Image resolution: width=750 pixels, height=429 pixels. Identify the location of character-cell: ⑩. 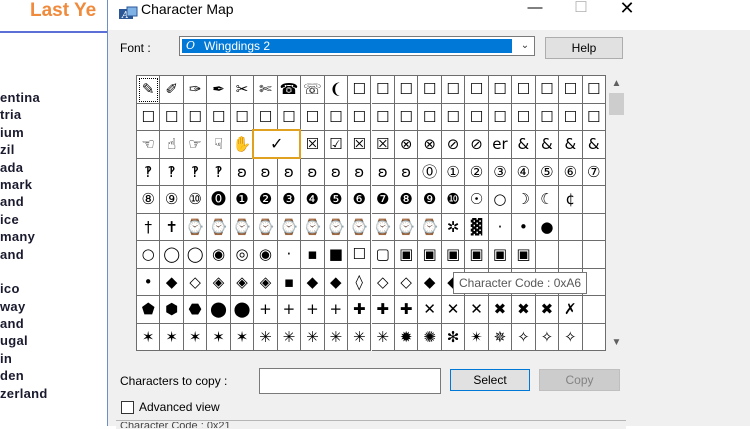
(195, 200).